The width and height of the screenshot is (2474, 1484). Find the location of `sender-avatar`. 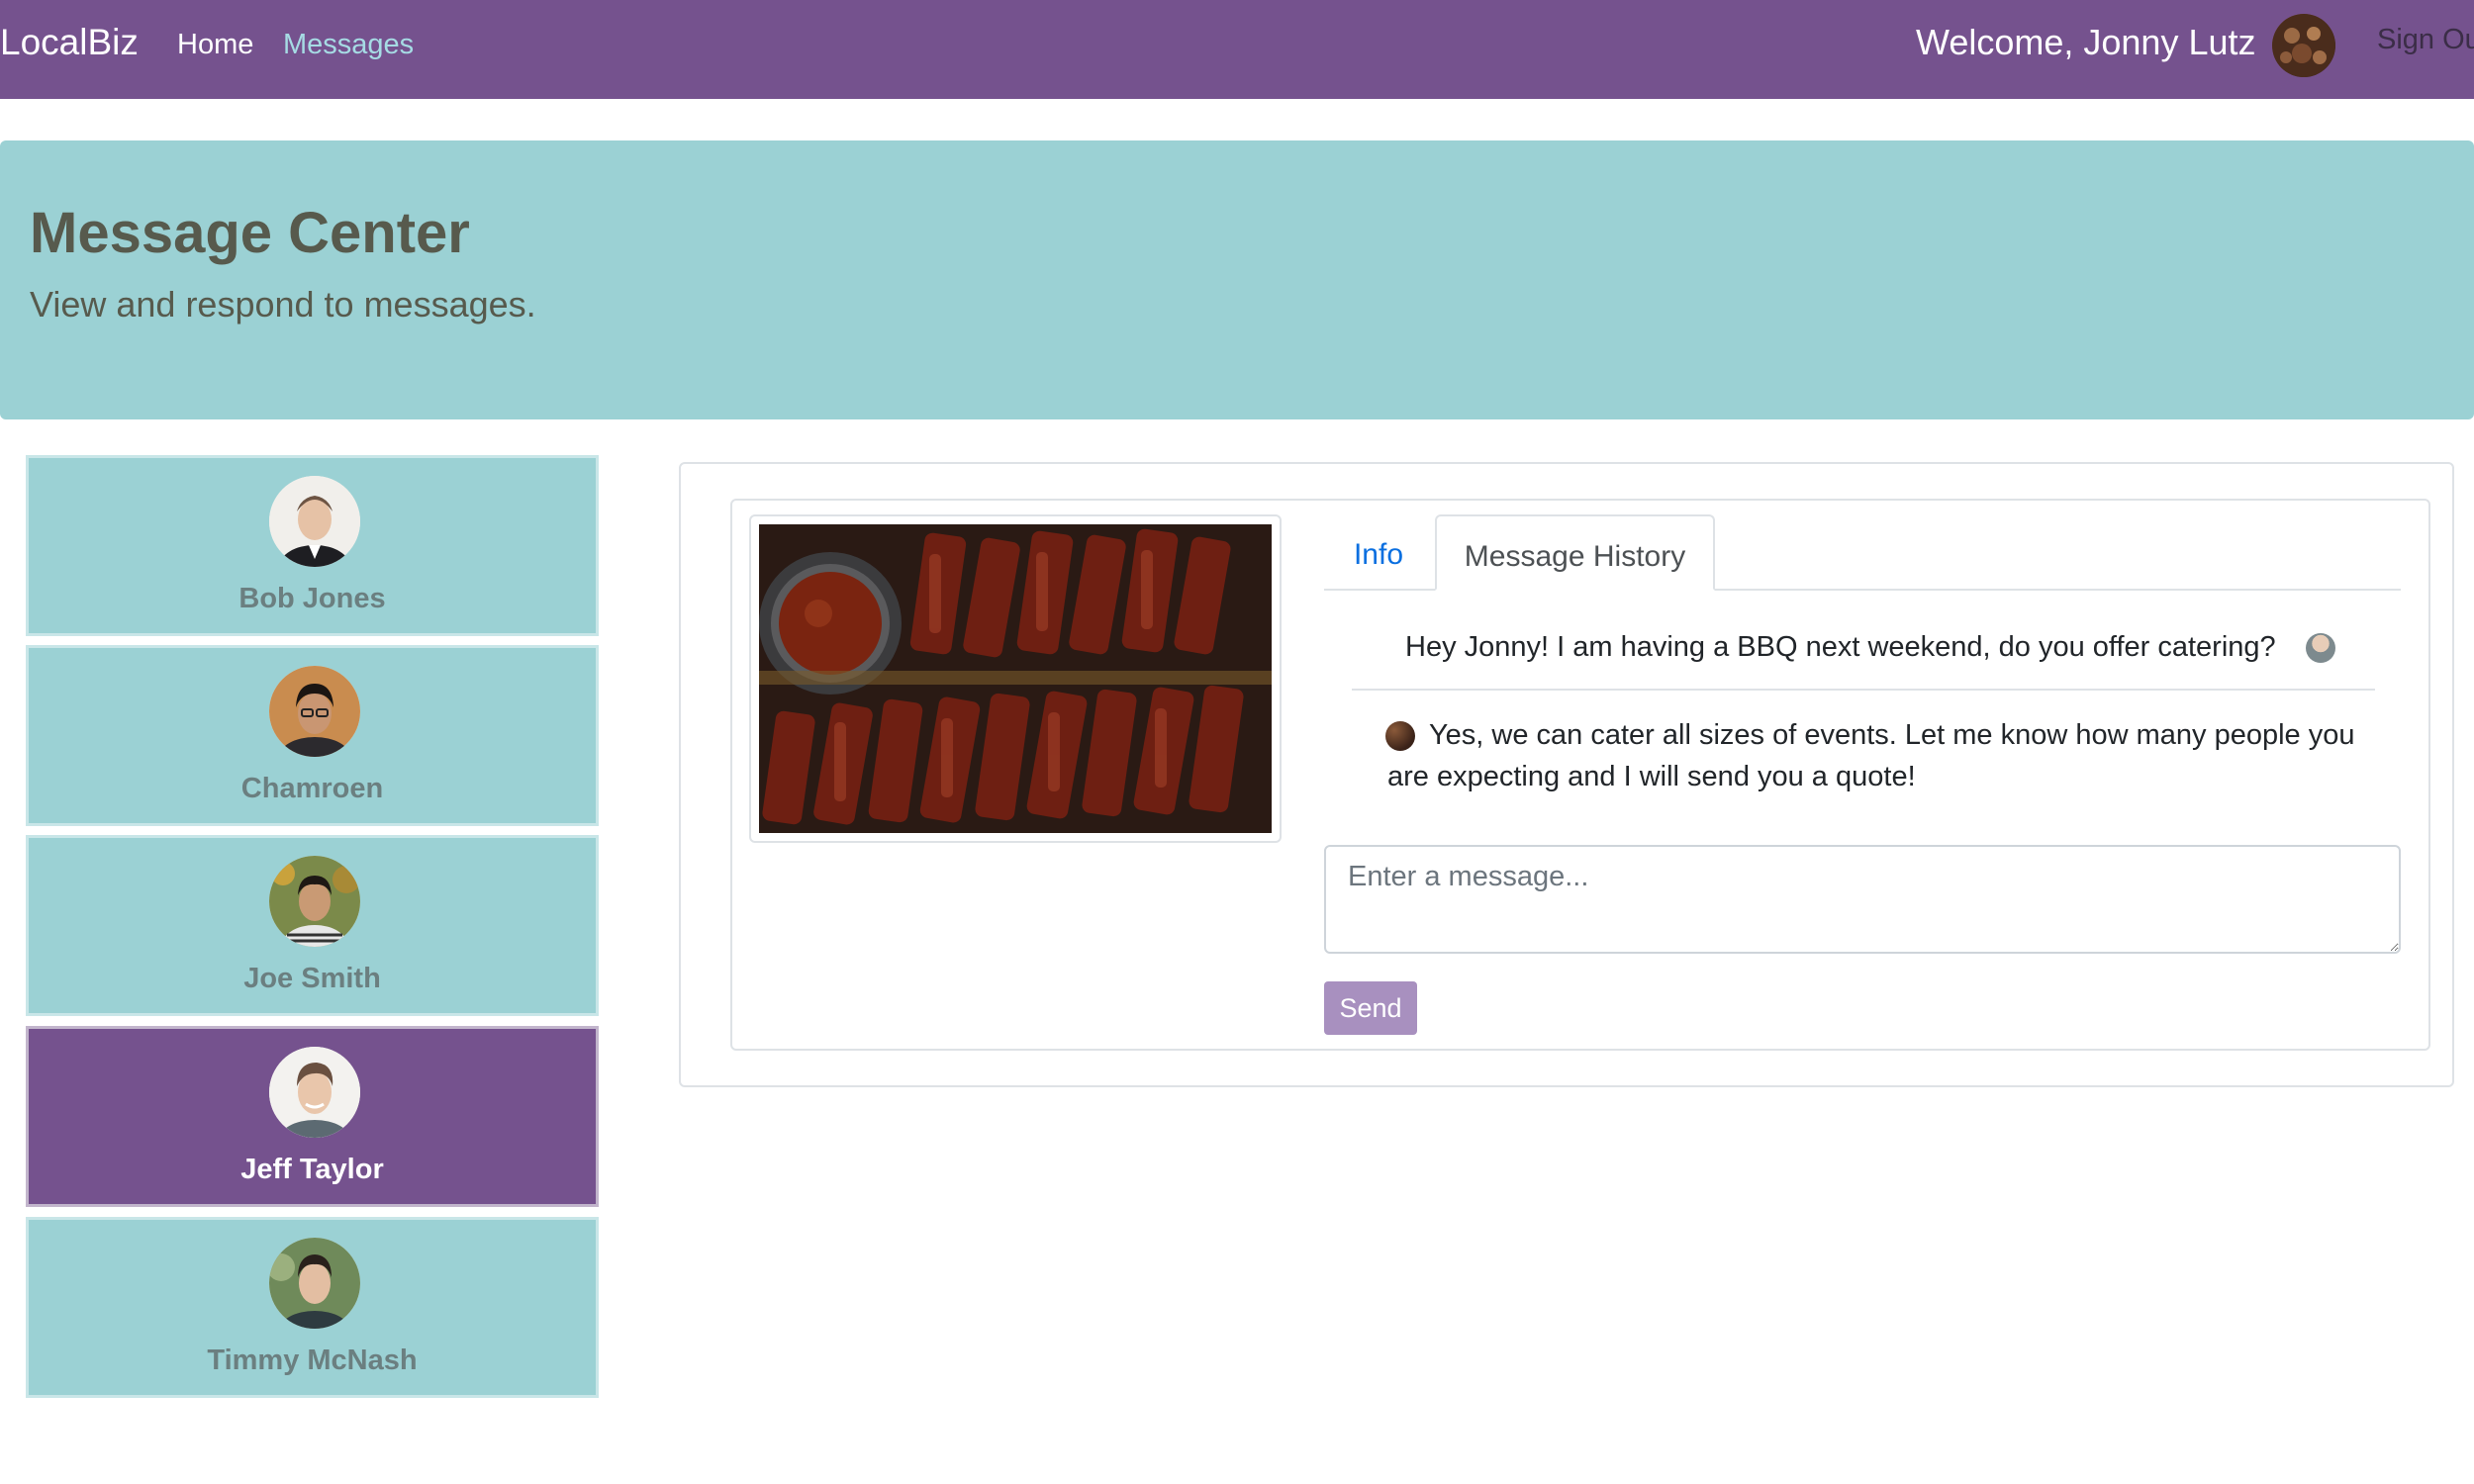

sender-avatar is located at coordinates (2321, 648).